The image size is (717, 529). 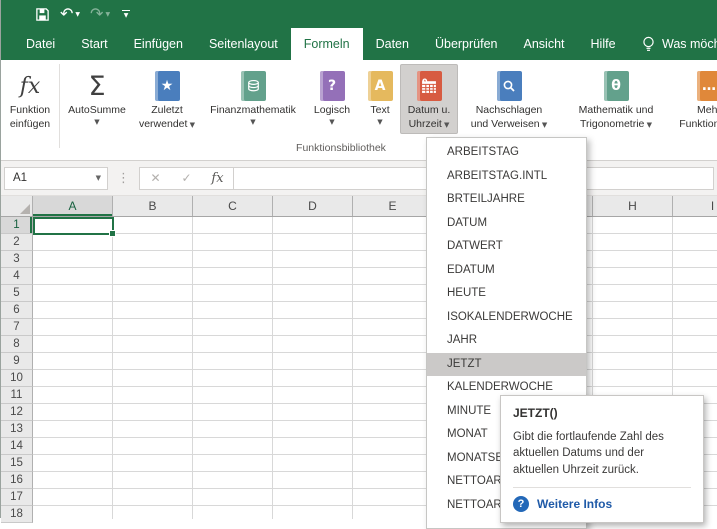 What do you see at coordinates (17, 429) in the screenshot?
I see `row-header-13: 13` at bounding box center [17, 429].